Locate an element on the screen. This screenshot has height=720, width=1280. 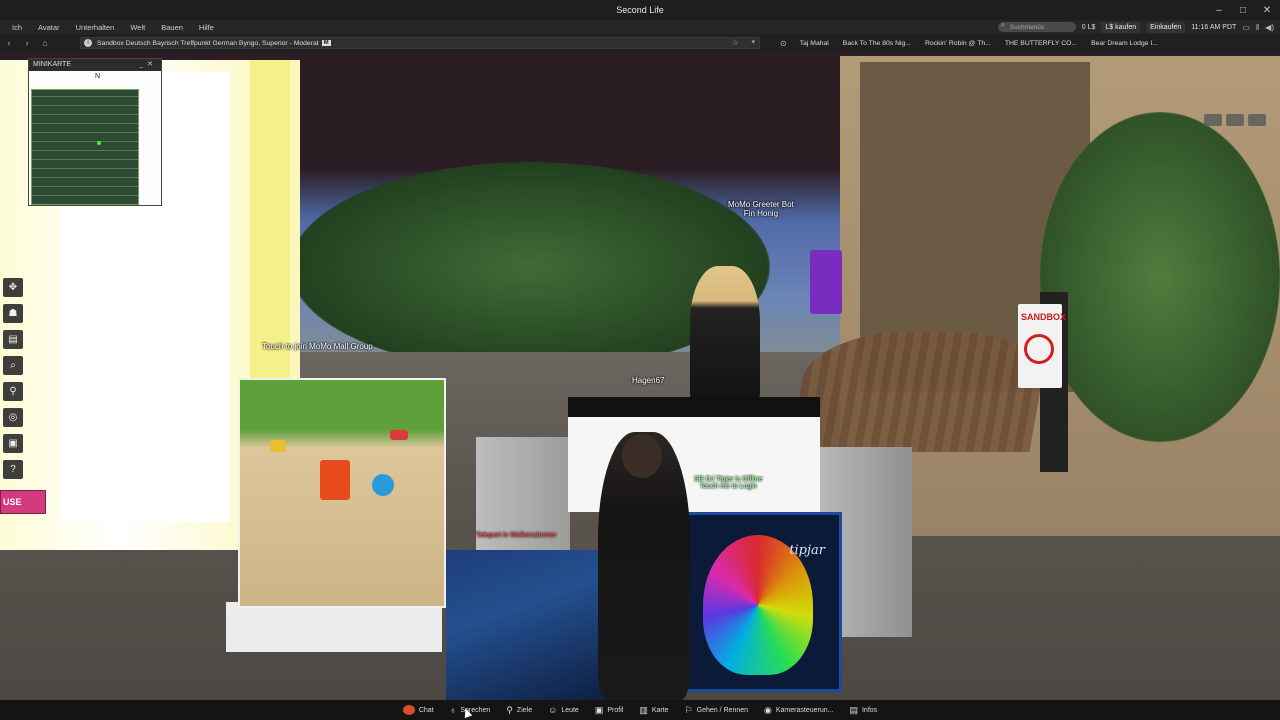
sandbox-sign: SANDBOX is located at coordinates (1042, 346).